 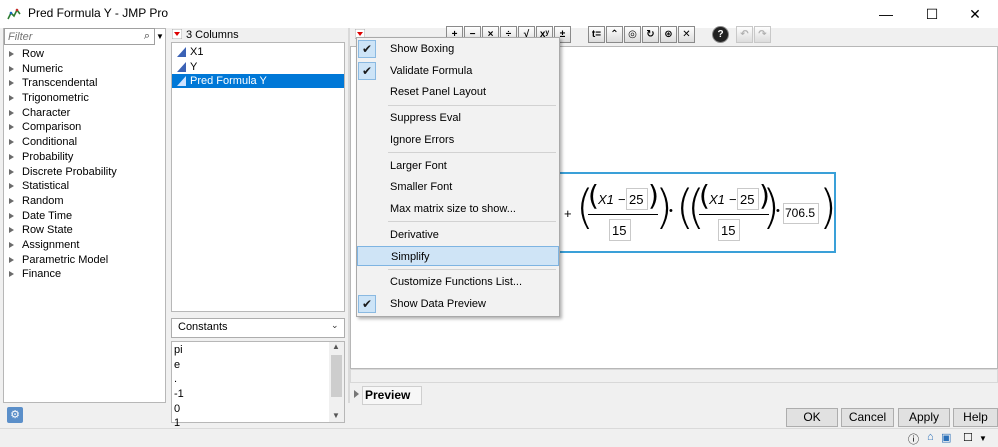 I want to click on checkmark-icon: ✔, so click(x=367, y=304).